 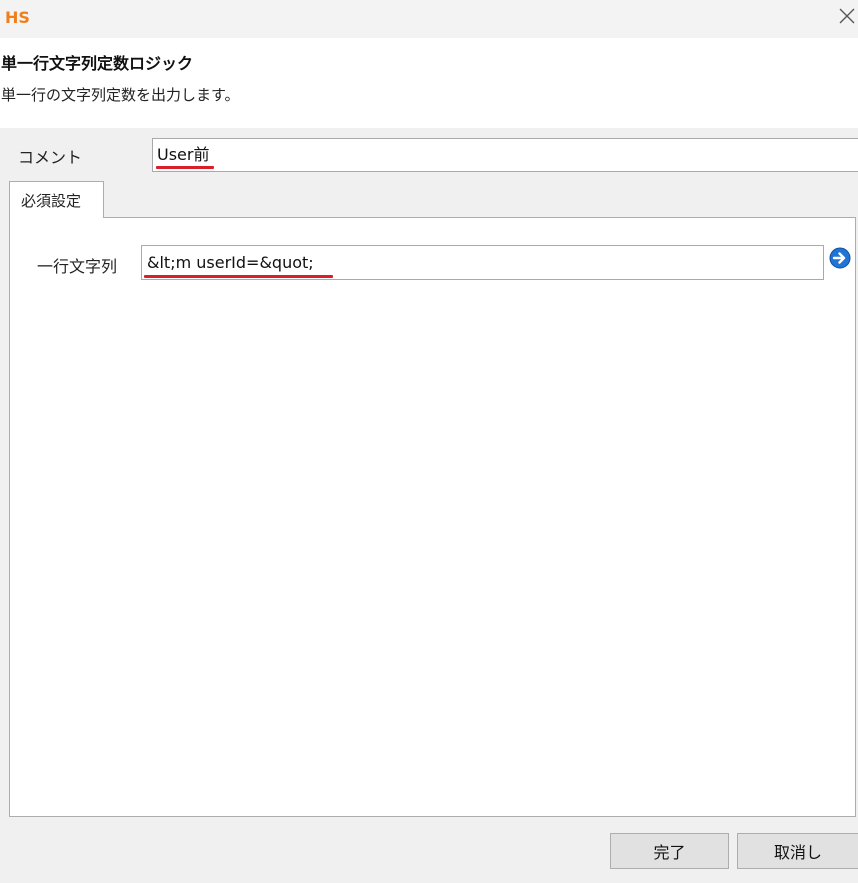 What do you see at coordinates (429, 83) in the screenshot?
I see `header-area: 単一行文字列定数ロジック 単一行の文字列定数を出力します。` at bounding box center [429, 83].